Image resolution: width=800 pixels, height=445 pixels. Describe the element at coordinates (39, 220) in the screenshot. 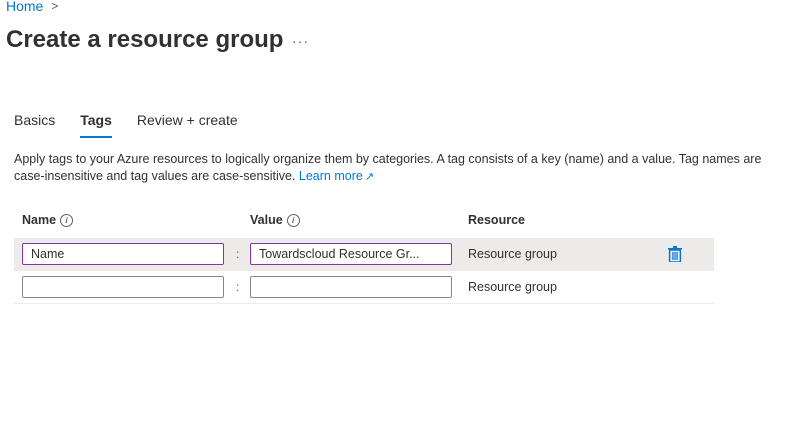

I see `header-name-label: Name` at that location.